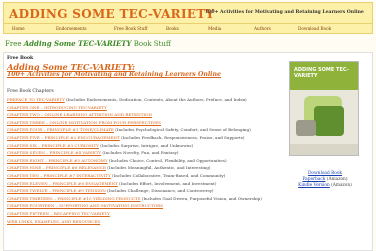 The image size is (376, 251). I want to click on nav-endorsements: Endorsements, so click(71, 28).